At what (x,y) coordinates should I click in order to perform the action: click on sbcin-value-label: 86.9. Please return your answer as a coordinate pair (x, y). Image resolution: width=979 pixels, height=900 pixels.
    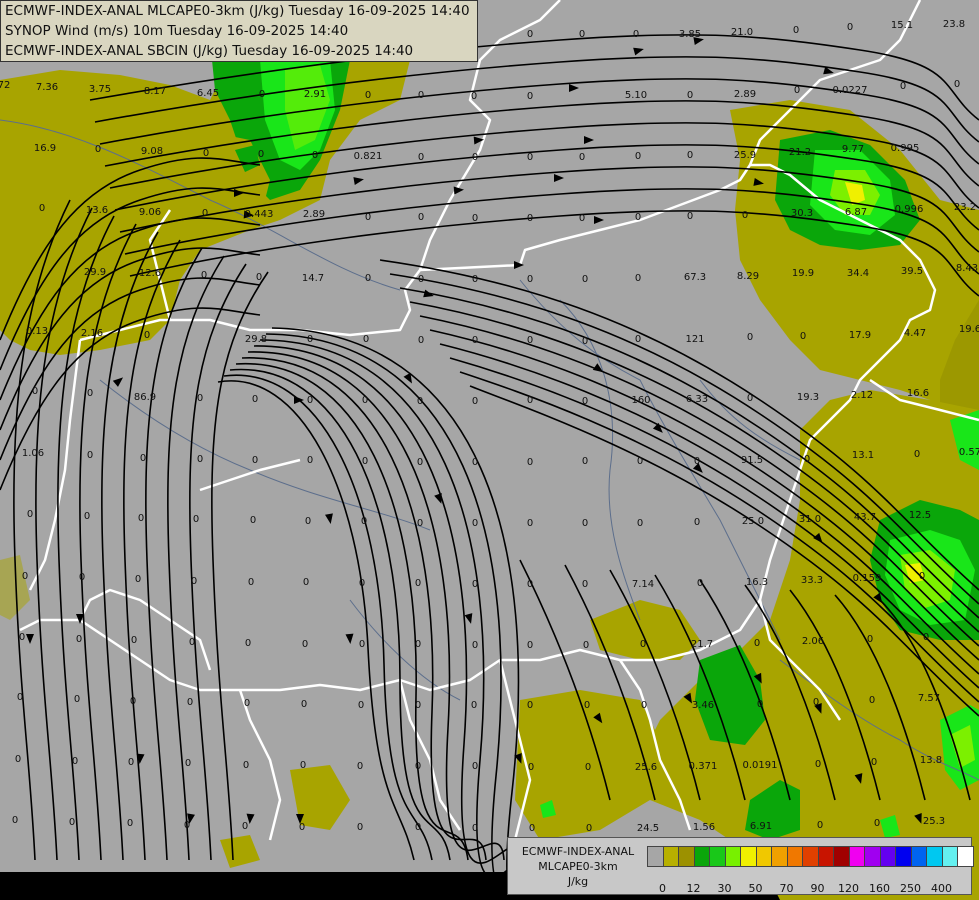
    Looking at the image, I should click on (145, 397).